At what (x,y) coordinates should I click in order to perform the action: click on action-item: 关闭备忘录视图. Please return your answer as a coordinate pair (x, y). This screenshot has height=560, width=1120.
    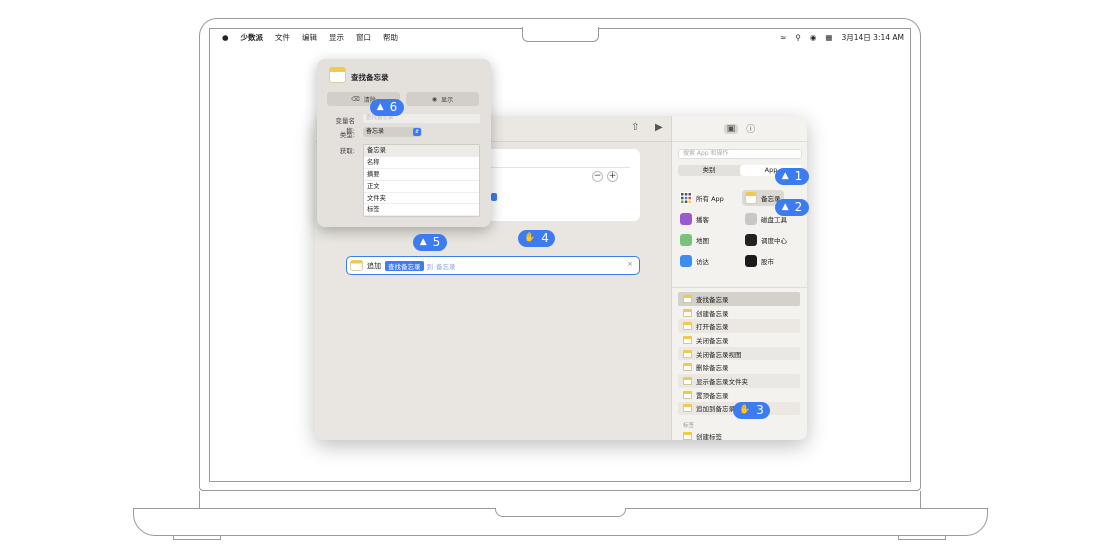
    Looking at the image, I should click on (739, 353).